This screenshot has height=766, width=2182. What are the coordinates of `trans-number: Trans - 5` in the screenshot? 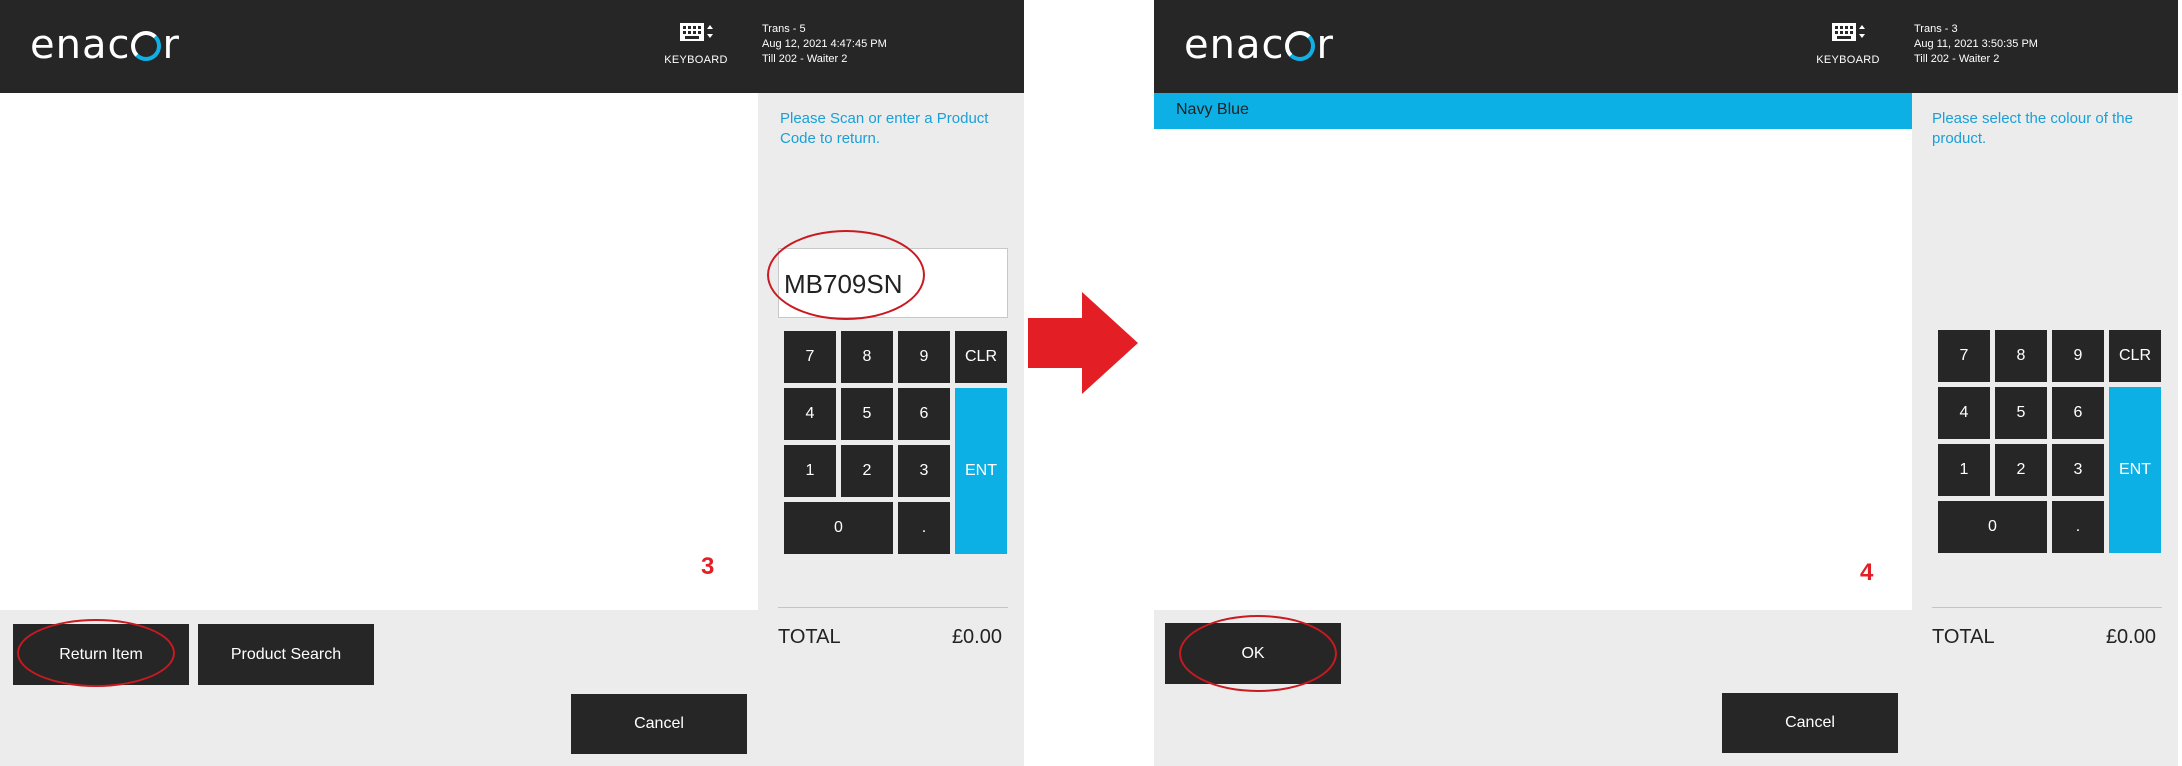 It's located at (784, 29).